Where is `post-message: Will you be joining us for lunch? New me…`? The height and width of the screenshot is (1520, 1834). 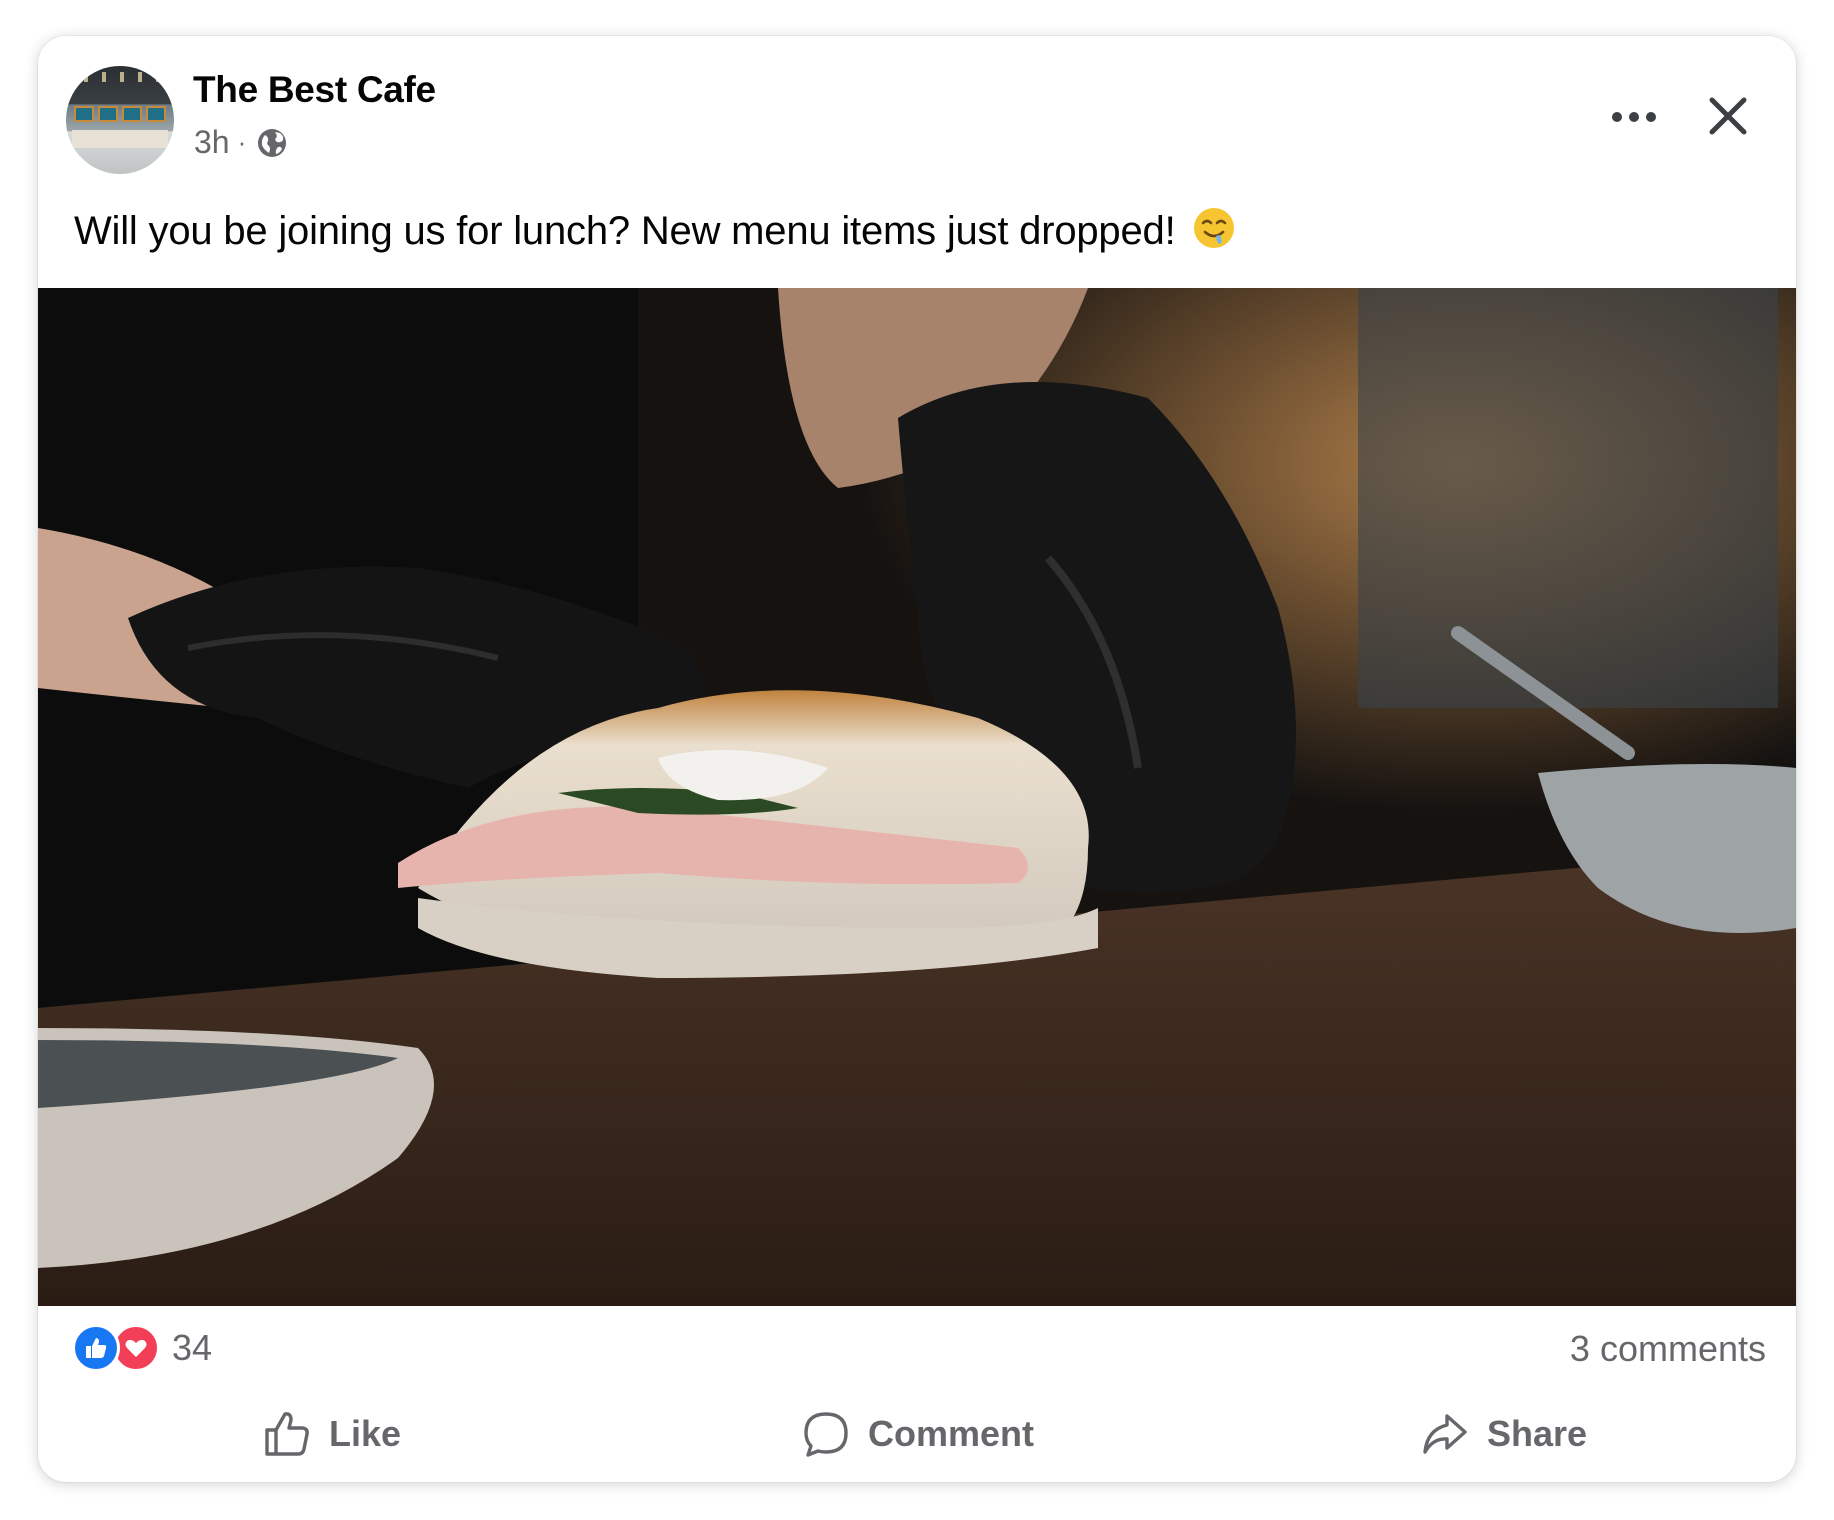
post-message: Will you be joining us for lunch? New me… is located at coordinates (625, 231).